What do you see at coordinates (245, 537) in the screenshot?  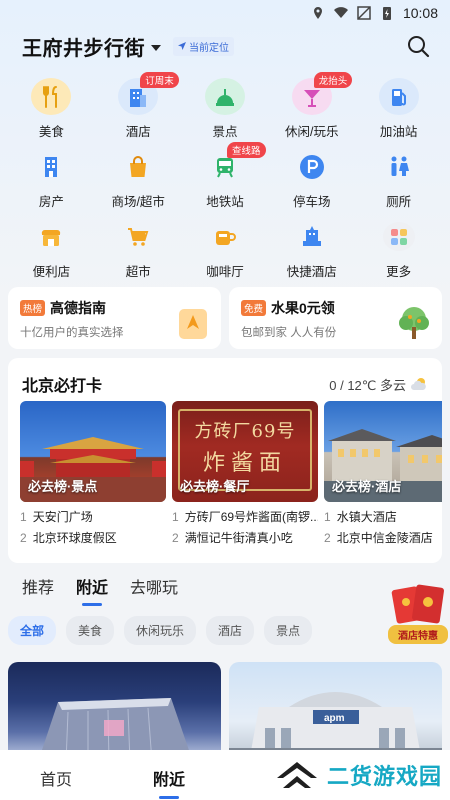 I see `ranking-item: 2 满恒记牛街清真小吃` at bounding box center [245, 537].